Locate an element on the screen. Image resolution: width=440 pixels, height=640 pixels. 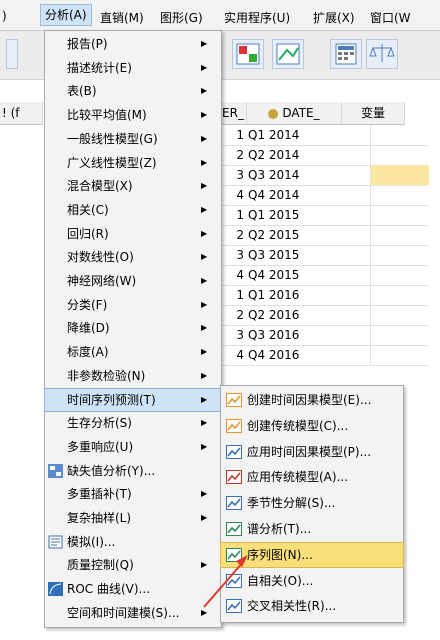
cell-date: Q2 2015 is located at coordinates (305, 235).